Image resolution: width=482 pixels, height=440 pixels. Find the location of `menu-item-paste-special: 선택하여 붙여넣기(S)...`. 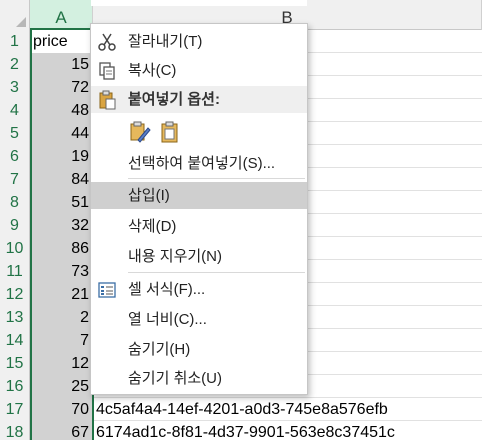

menu-item-paste-special: 선택하여 붙여넣기(S)... is located at coordinates (199, 163).